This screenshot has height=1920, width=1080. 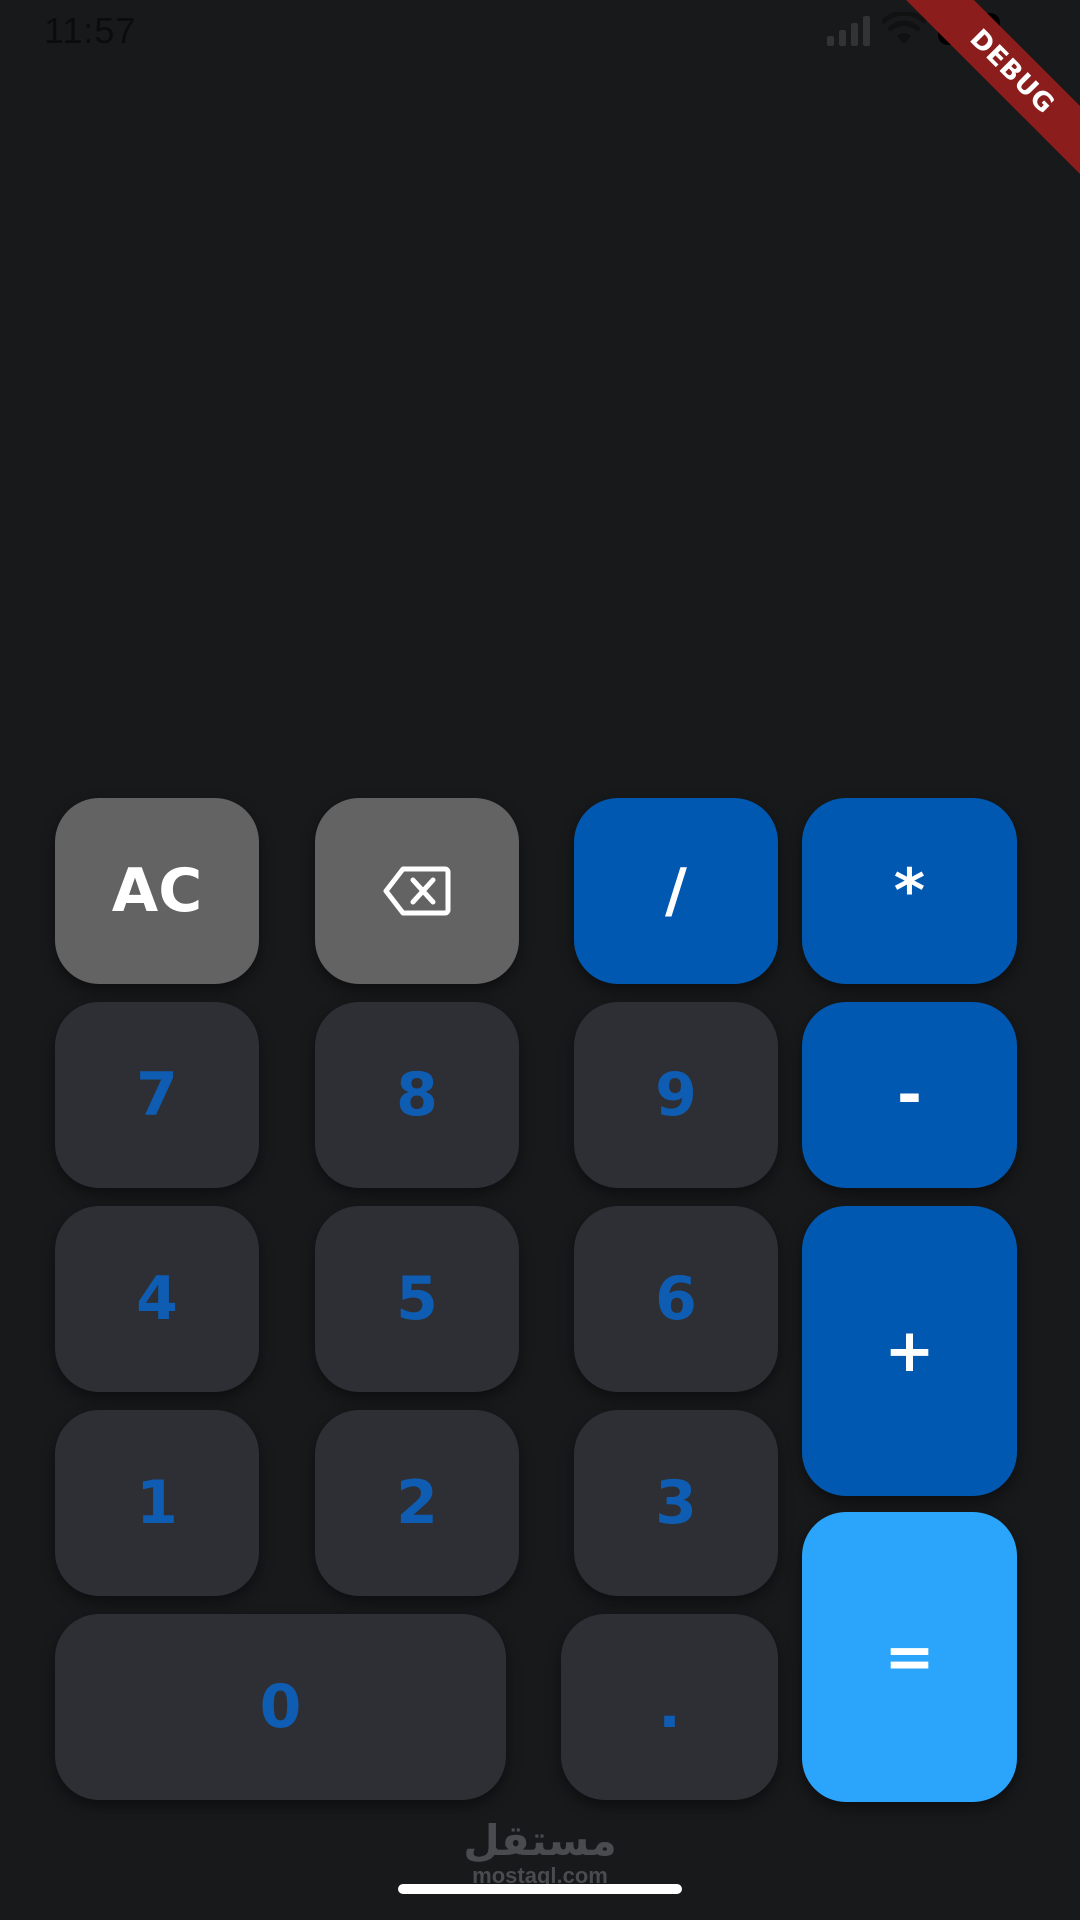 What do you see at coordinates (280, 1707) in the screenshot?
I see `digit-0-button: 0` at bounding box center [280, 1707].